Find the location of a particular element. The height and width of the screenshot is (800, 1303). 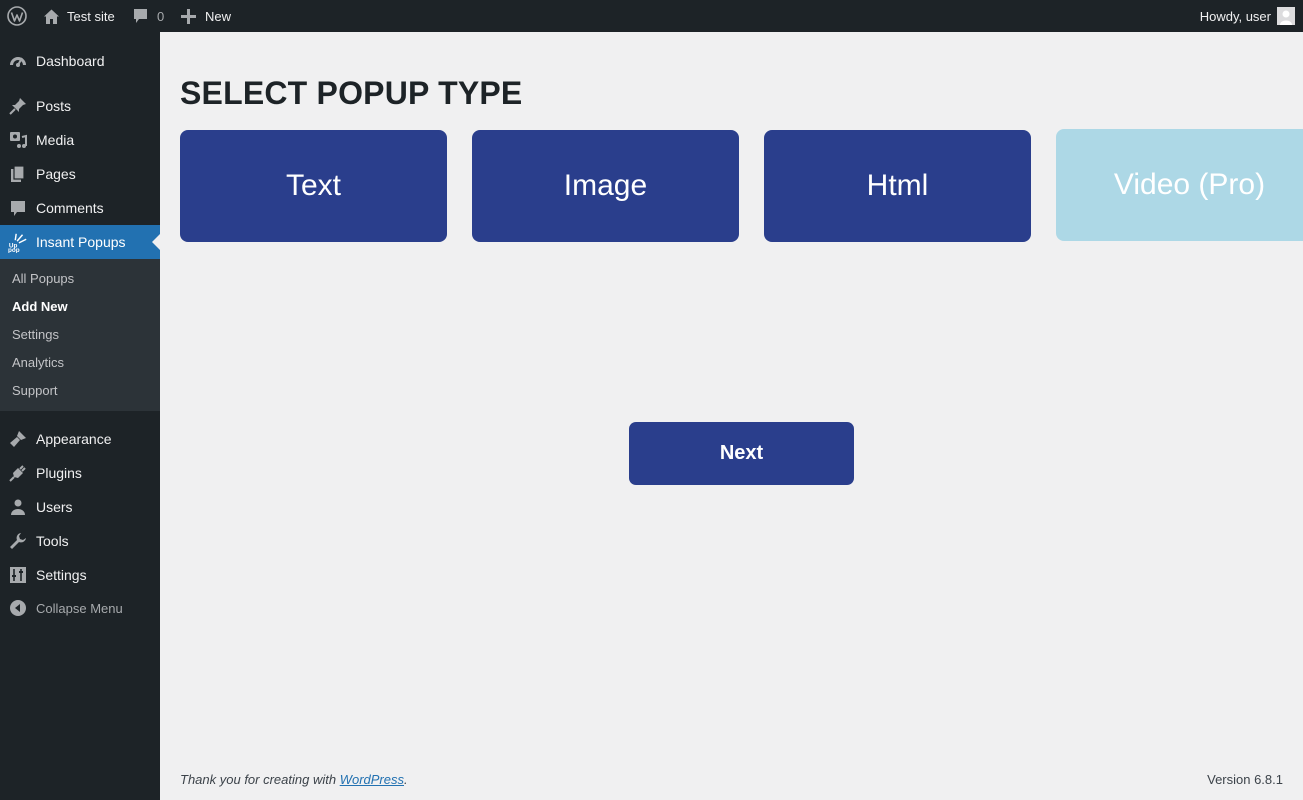

comments-link: 0 is located at coordinates (148, 16).